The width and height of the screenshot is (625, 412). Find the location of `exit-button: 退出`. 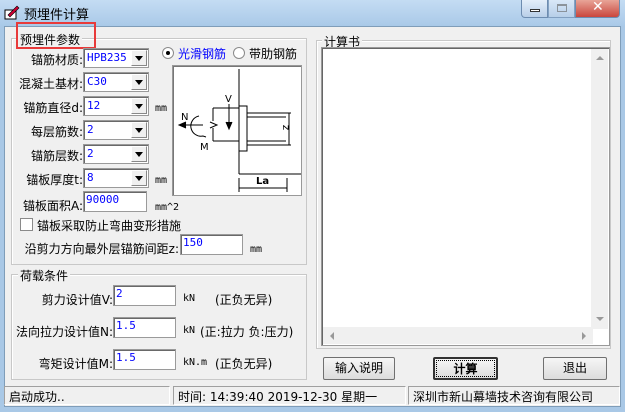

exit-button: 退出 is located at coordinates (575, 368).